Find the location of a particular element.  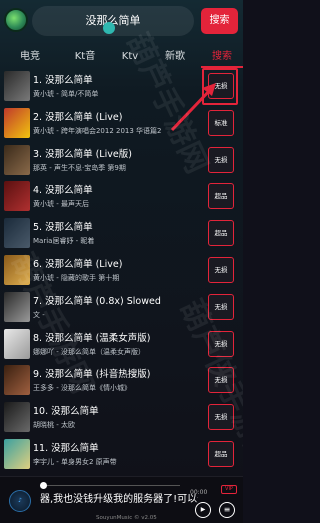

song-artist-album: 黄小琥 - 隐藏的歌手 第十期 is located at coordinates (76, 277).